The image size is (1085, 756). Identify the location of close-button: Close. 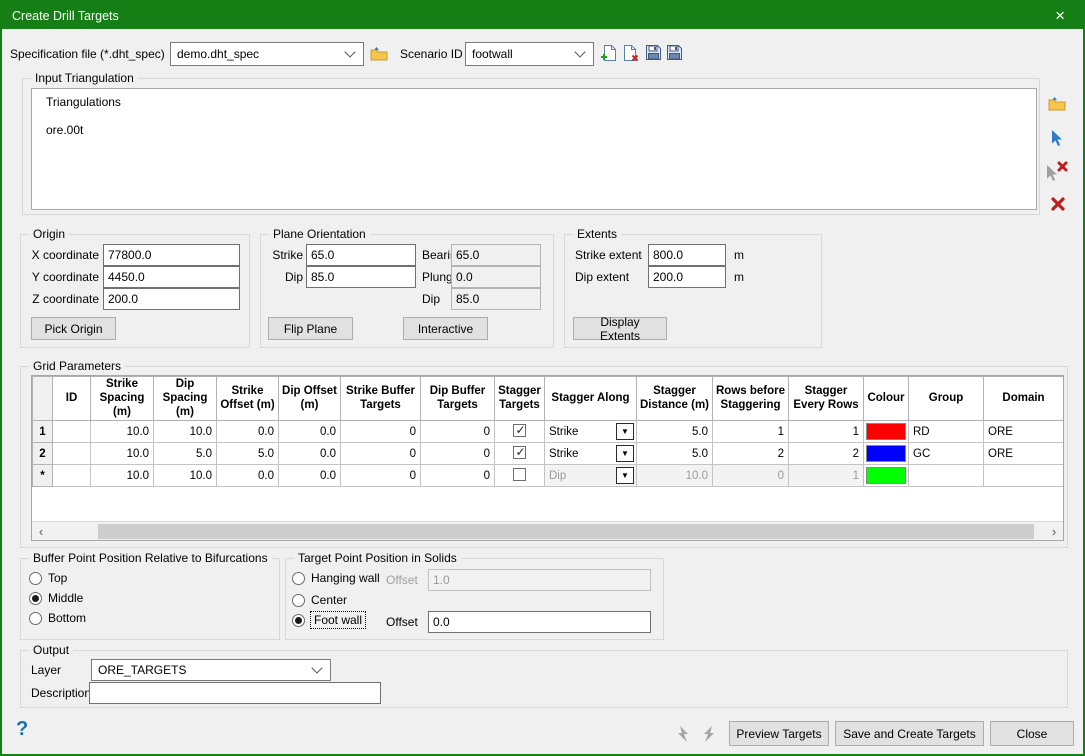
(1032, 733).